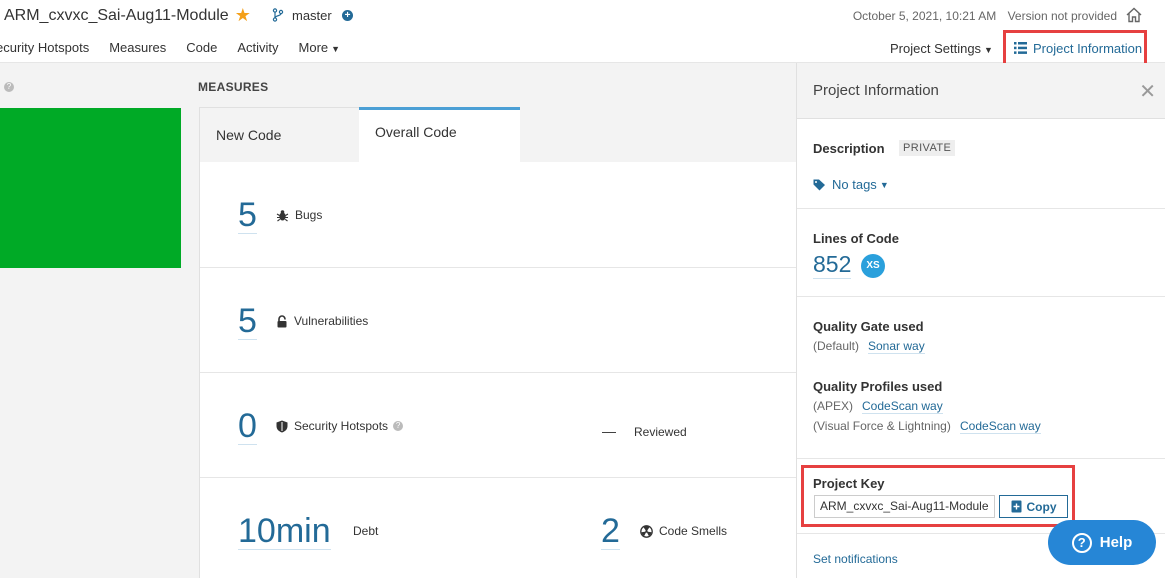  Describe the element at coordinates (936, 48) in the screenshot. I see `project-settings-label: Project Settings` at that location.